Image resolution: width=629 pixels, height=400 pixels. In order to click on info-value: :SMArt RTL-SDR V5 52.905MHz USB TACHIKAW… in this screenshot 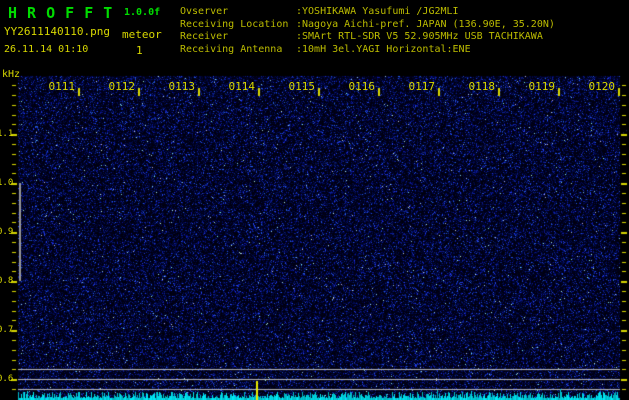, I will do `click(419, 36)`.